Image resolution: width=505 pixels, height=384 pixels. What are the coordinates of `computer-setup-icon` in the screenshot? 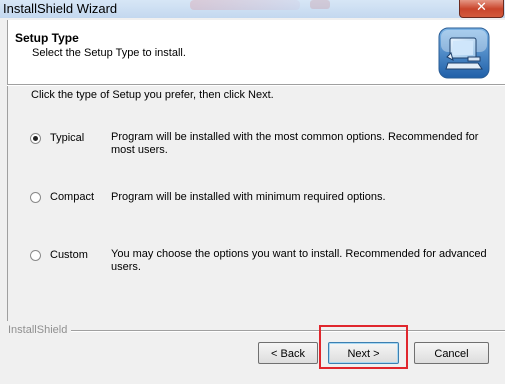 It's located at (464, 53).